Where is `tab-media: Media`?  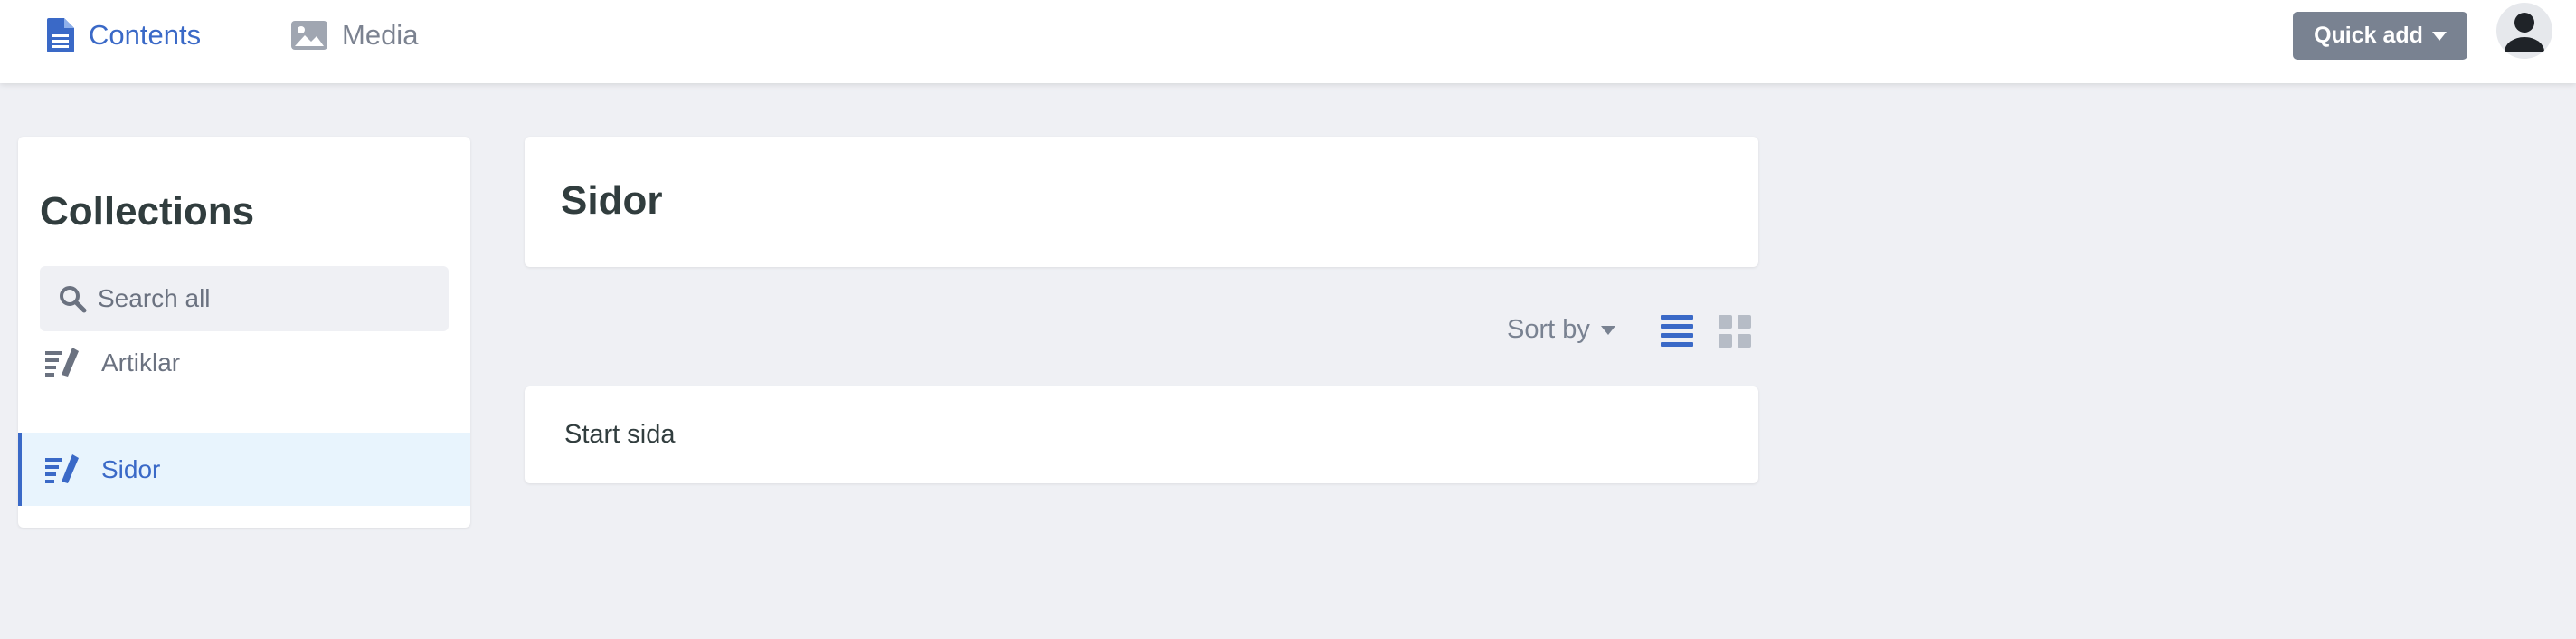
tab-media: Media is located at coordinates (355, 35).